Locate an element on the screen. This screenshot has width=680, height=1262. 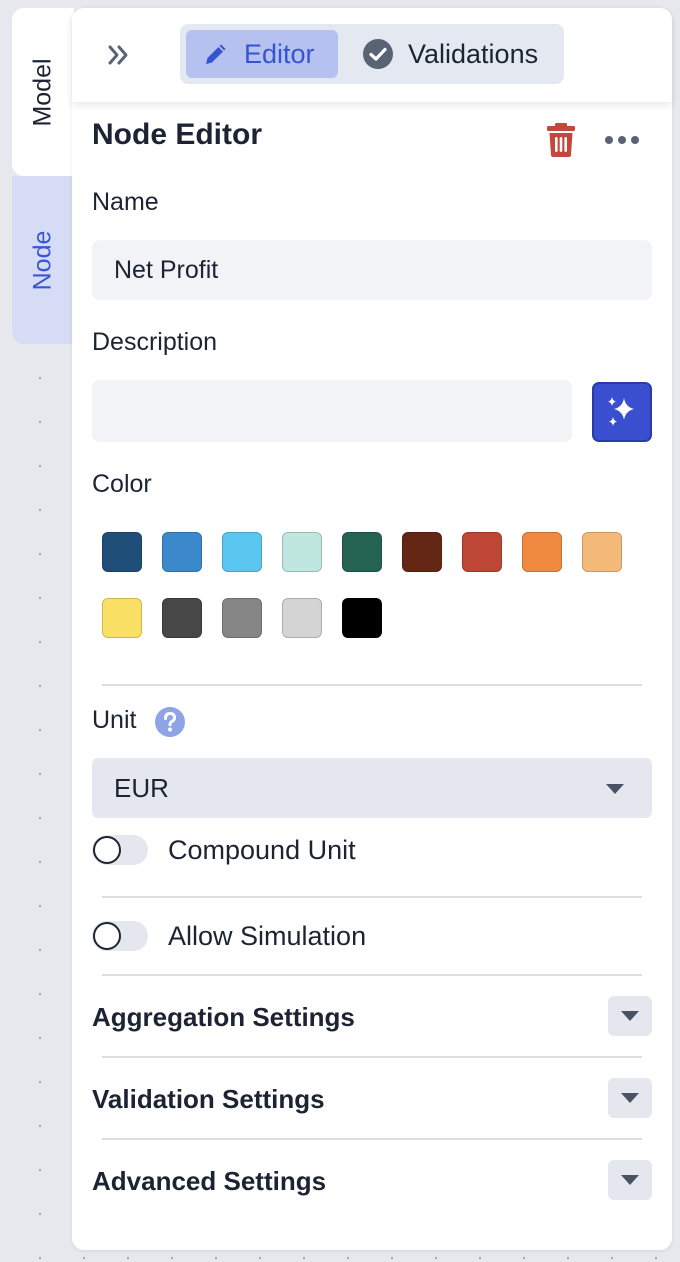
trash-icon is located at coordinates (561, 140).